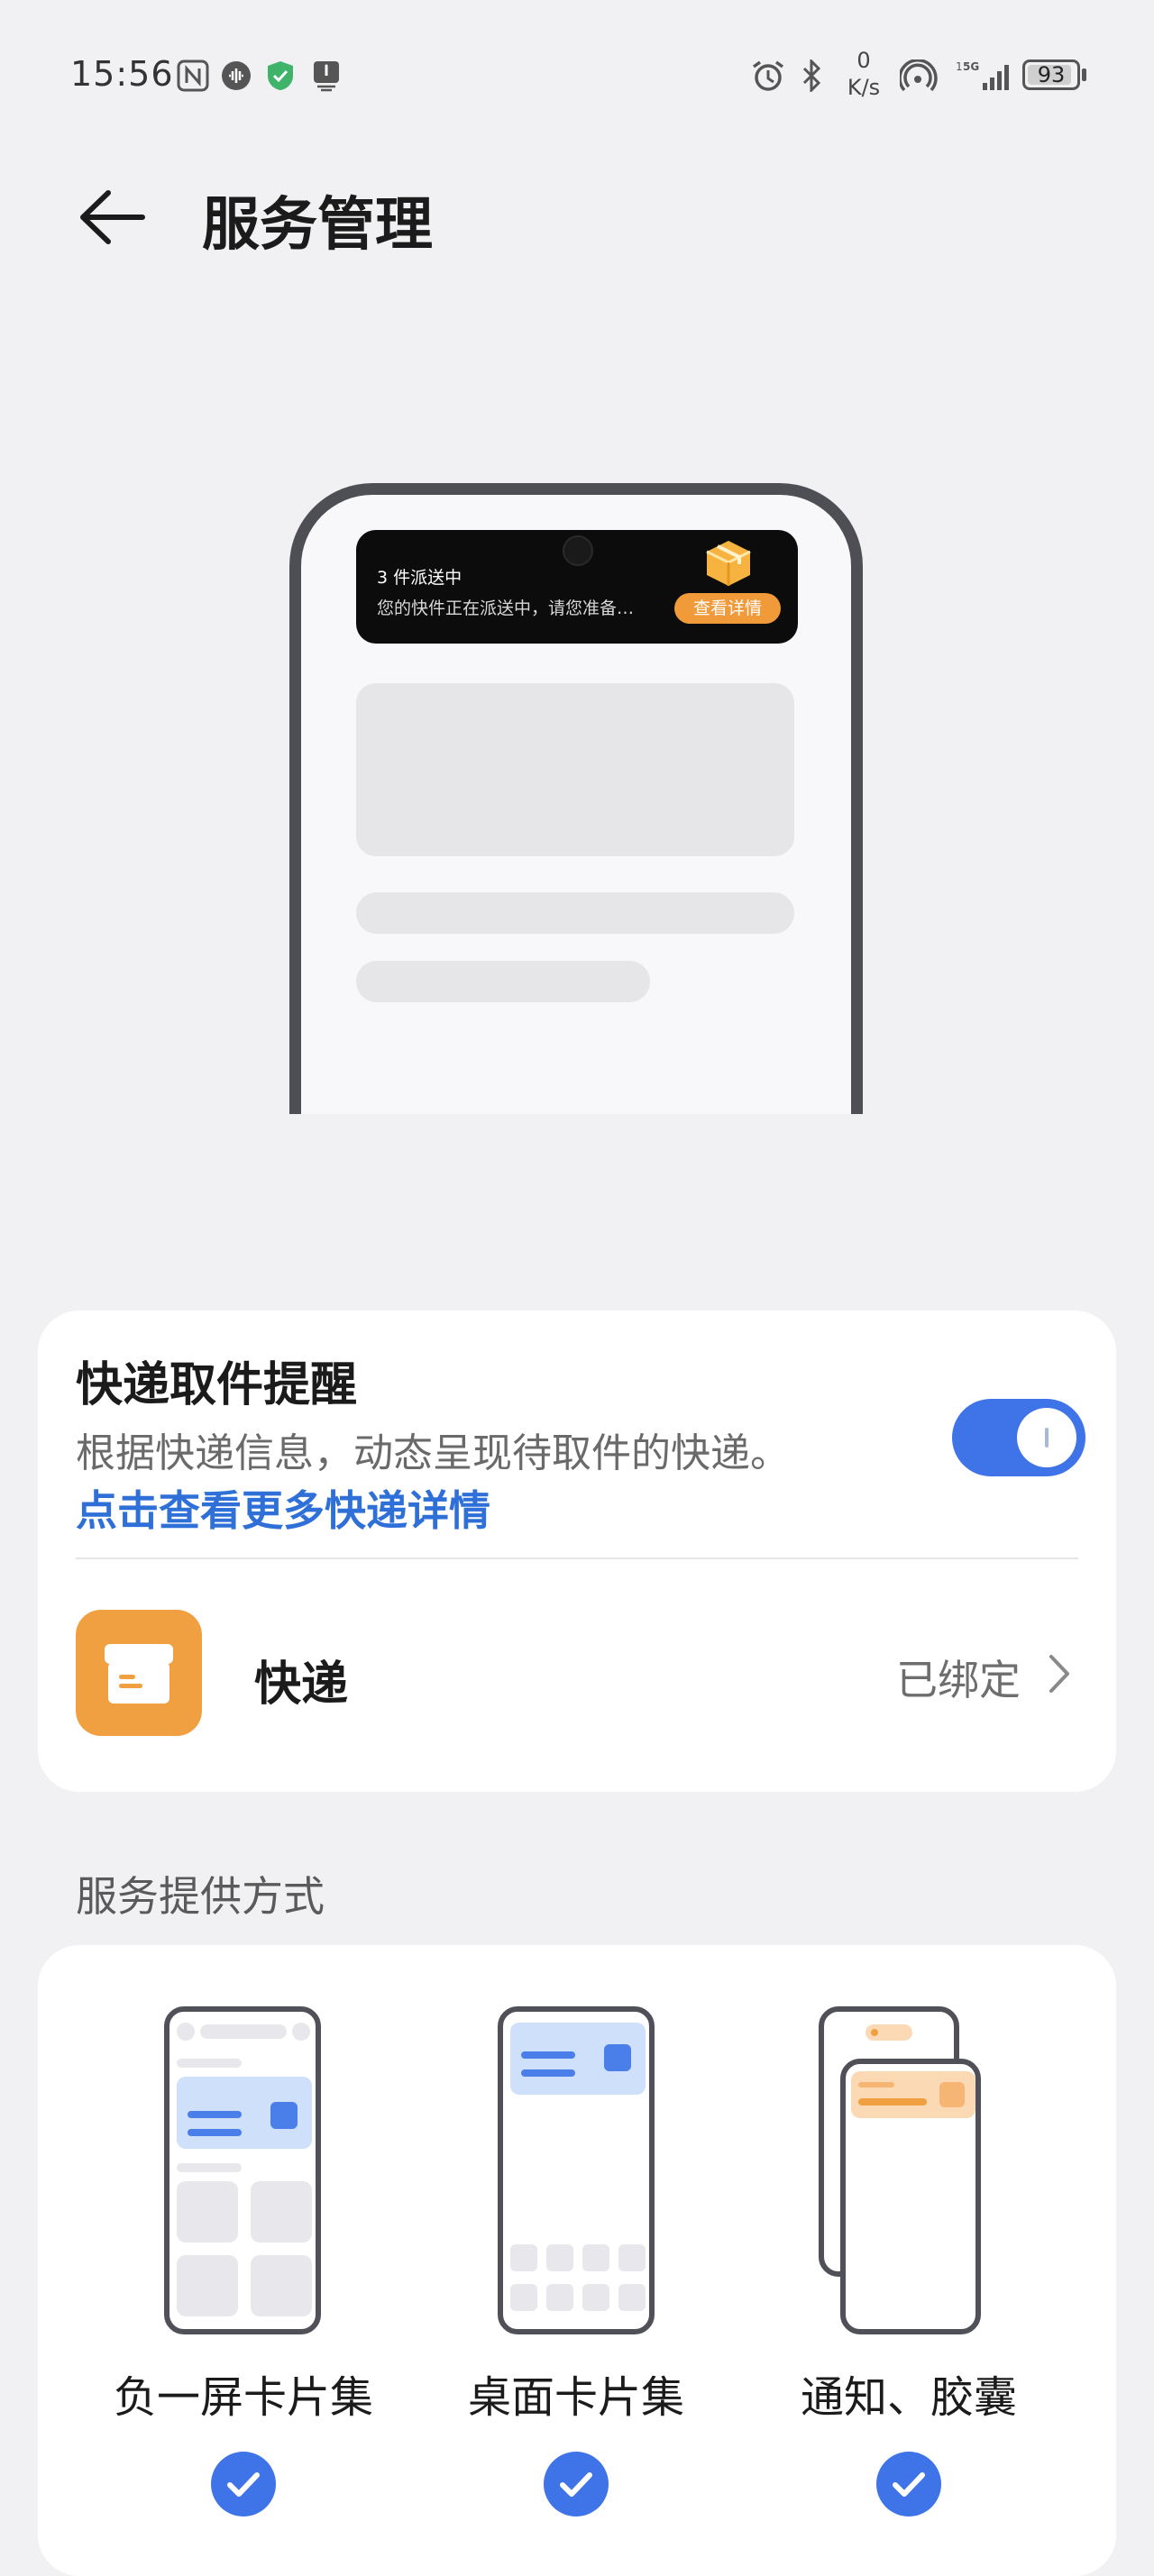 Image resolution: width=1154 pixels, height=2576 pixels. I want to click on package-box-icon, so click(728, 563).